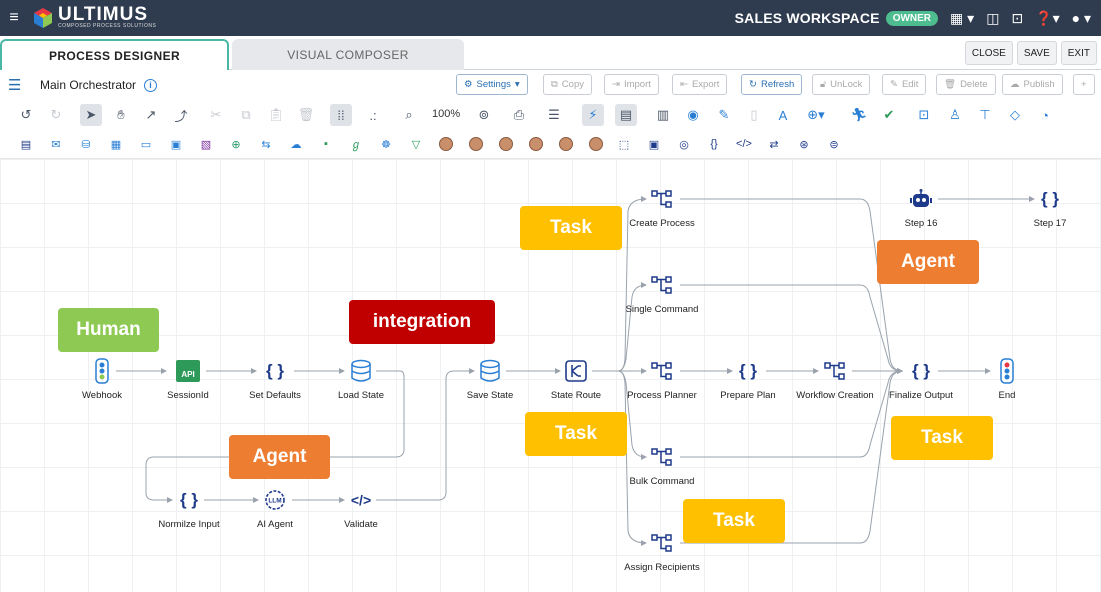 The height and width of the screenshot is (592, 1101). I want to click on menu-icon: ☰, so click(18, 85).